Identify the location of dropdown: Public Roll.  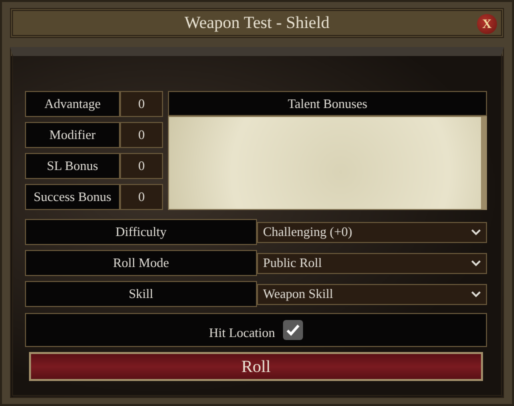
(371, 263).